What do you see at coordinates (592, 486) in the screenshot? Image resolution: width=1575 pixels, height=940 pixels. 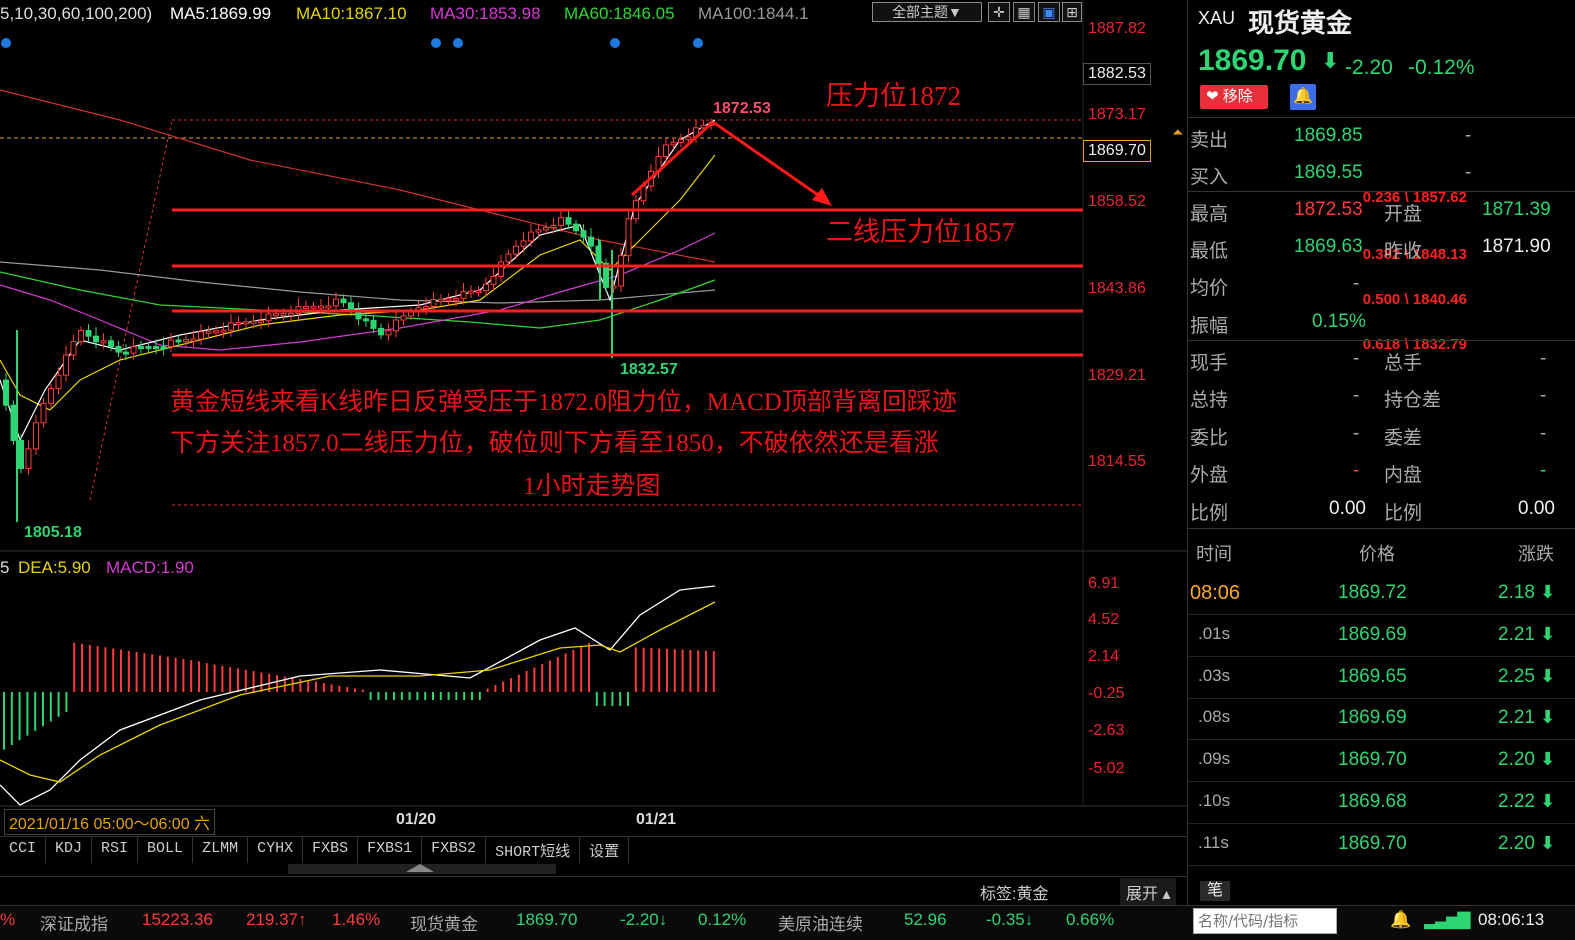 I see `chart-timeframe-note: 1小时走势图` at bounding box center [592, 486].